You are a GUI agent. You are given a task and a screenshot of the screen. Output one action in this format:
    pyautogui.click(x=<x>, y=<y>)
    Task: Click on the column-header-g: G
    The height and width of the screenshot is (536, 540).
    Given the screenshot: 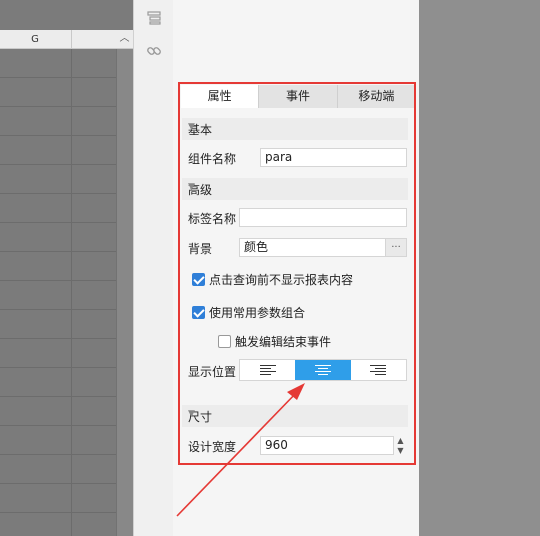 What is the action you would take?
    pyautogui.click(x=35, y=39)
    